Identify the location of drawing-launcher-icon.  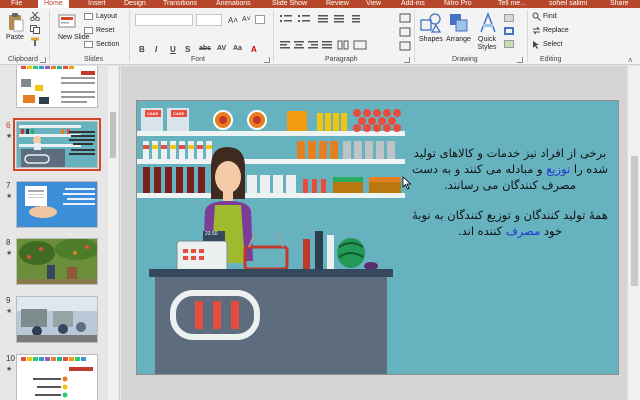
(520, 60).